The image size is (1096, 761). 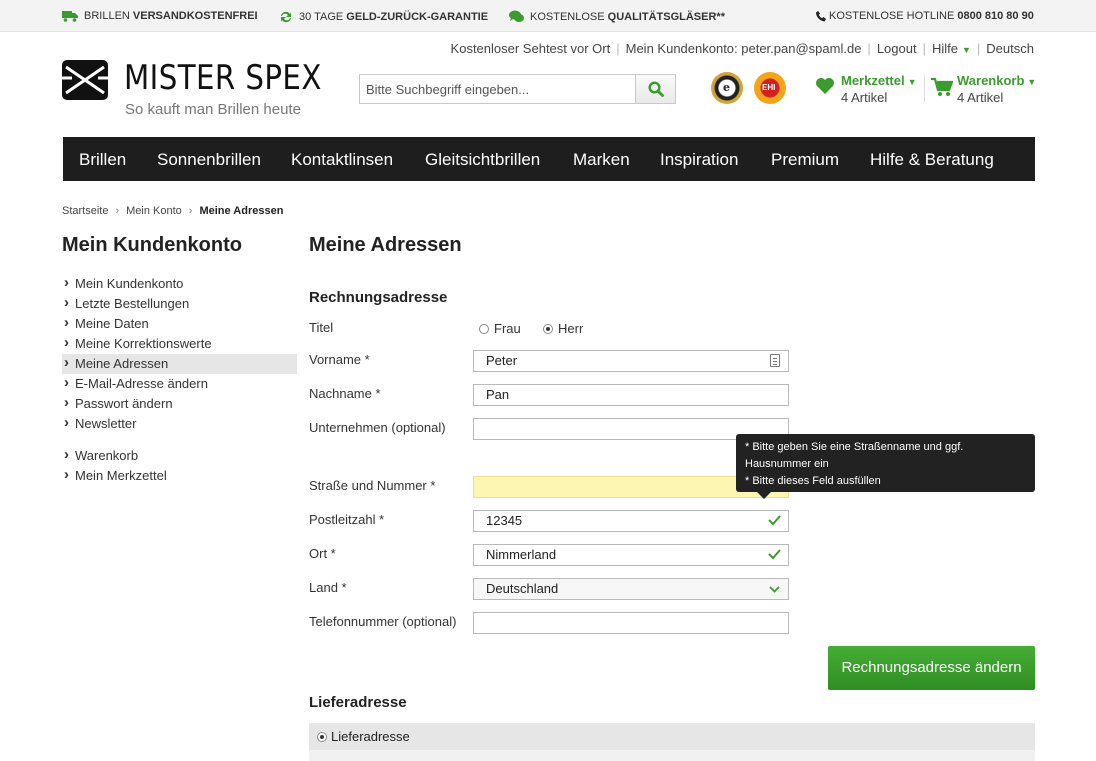 I want to click on language-link: Deutsch, so click(x=1010, y=48).